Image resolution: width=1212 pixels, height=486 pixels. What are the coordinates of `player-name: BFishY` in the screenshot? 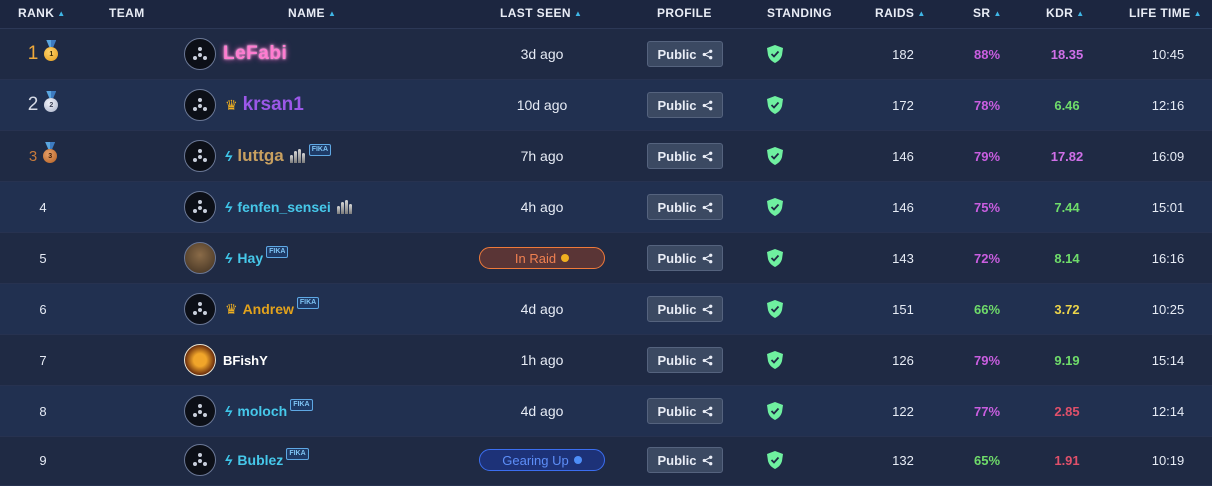 It's located at (245, 360).